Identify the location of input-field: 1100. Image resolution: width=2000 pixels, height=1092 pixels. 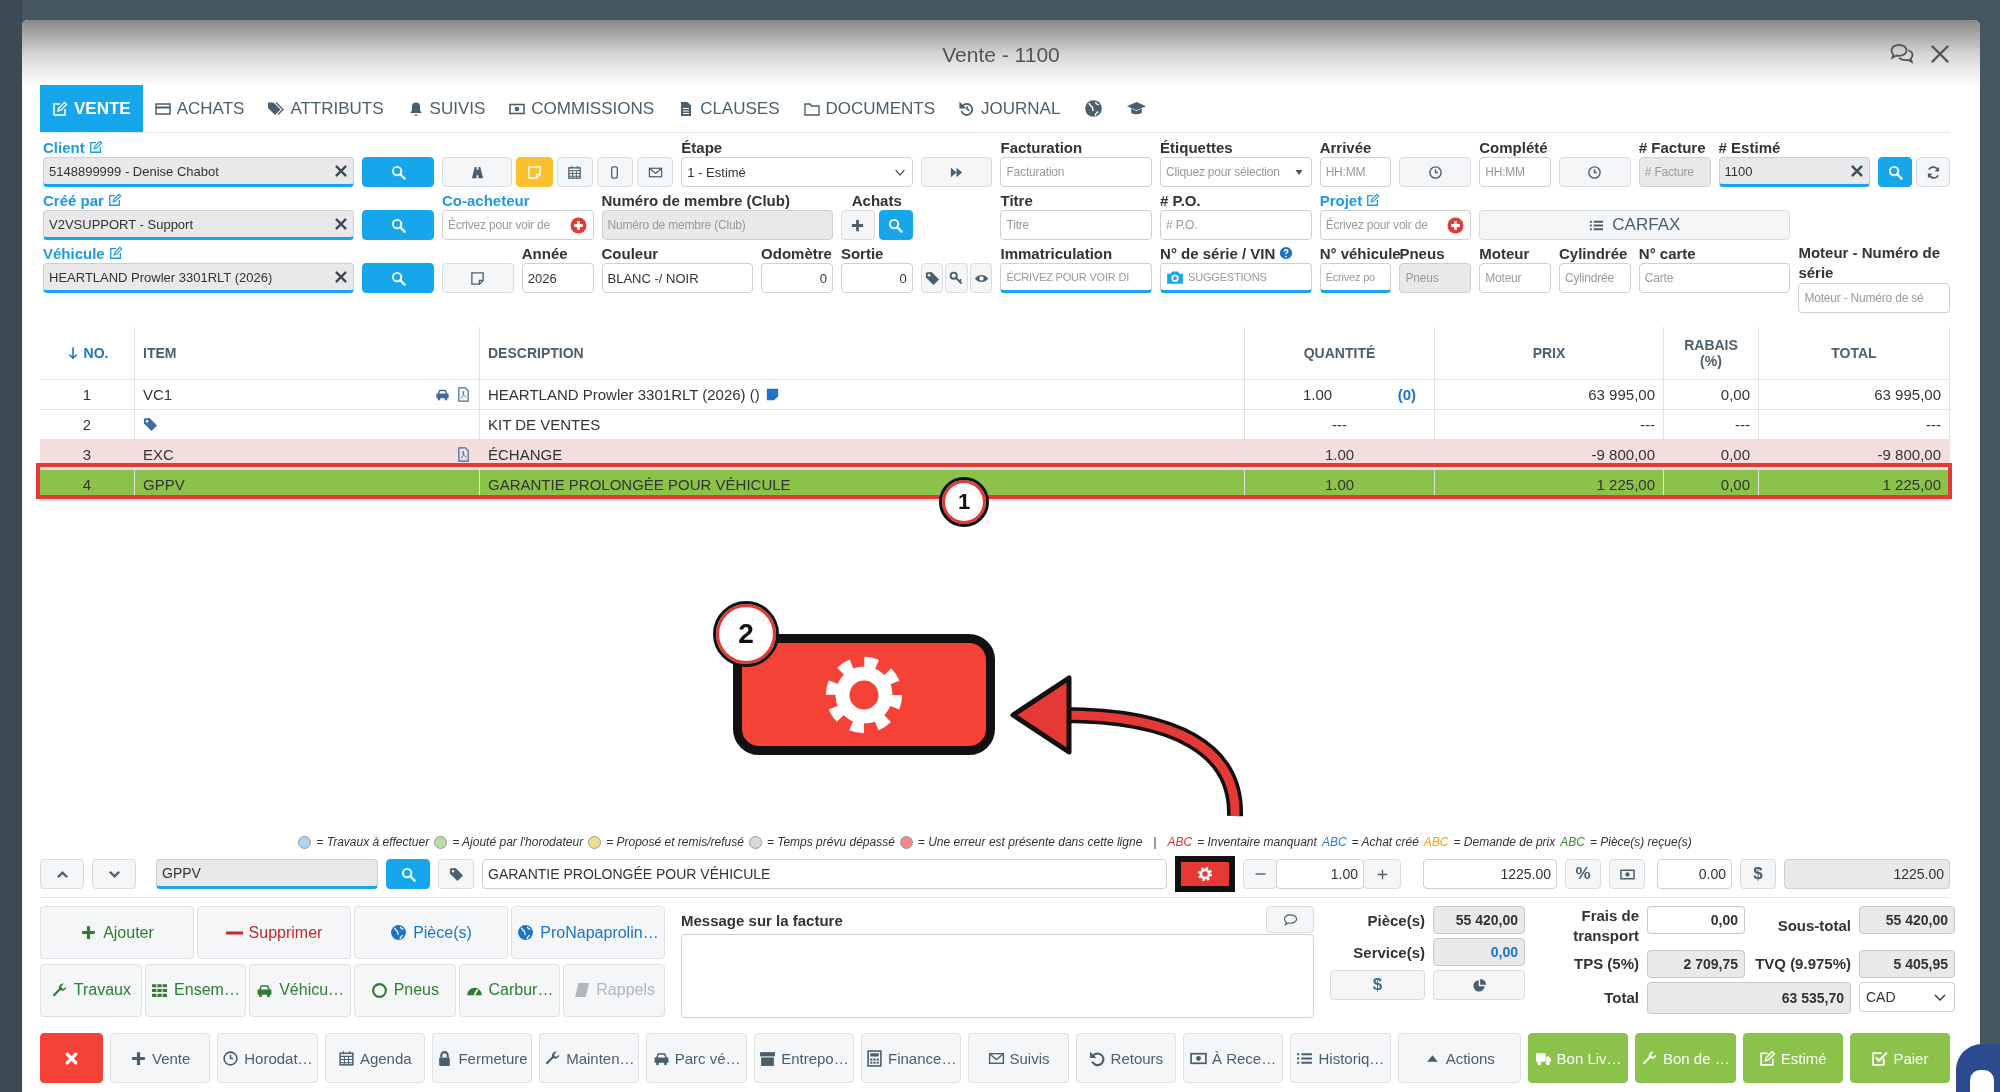
(1794, 172).